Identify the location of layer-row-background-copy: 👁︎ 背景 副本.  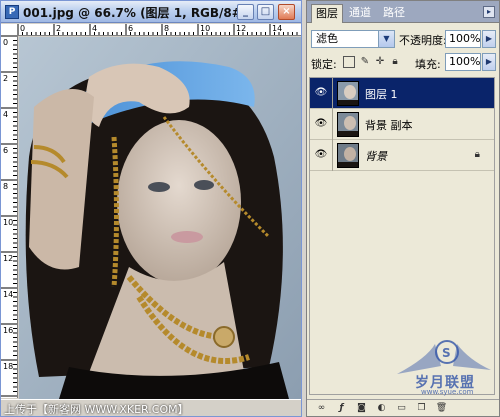
(402, 124).